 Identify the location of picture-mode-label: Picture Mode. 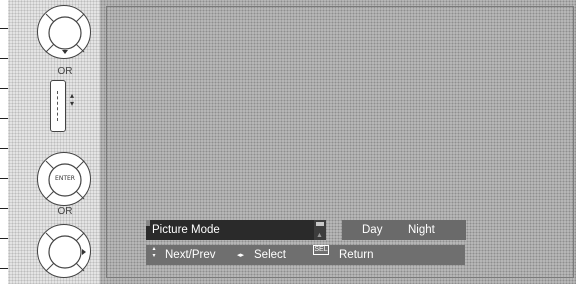
(186, 230).